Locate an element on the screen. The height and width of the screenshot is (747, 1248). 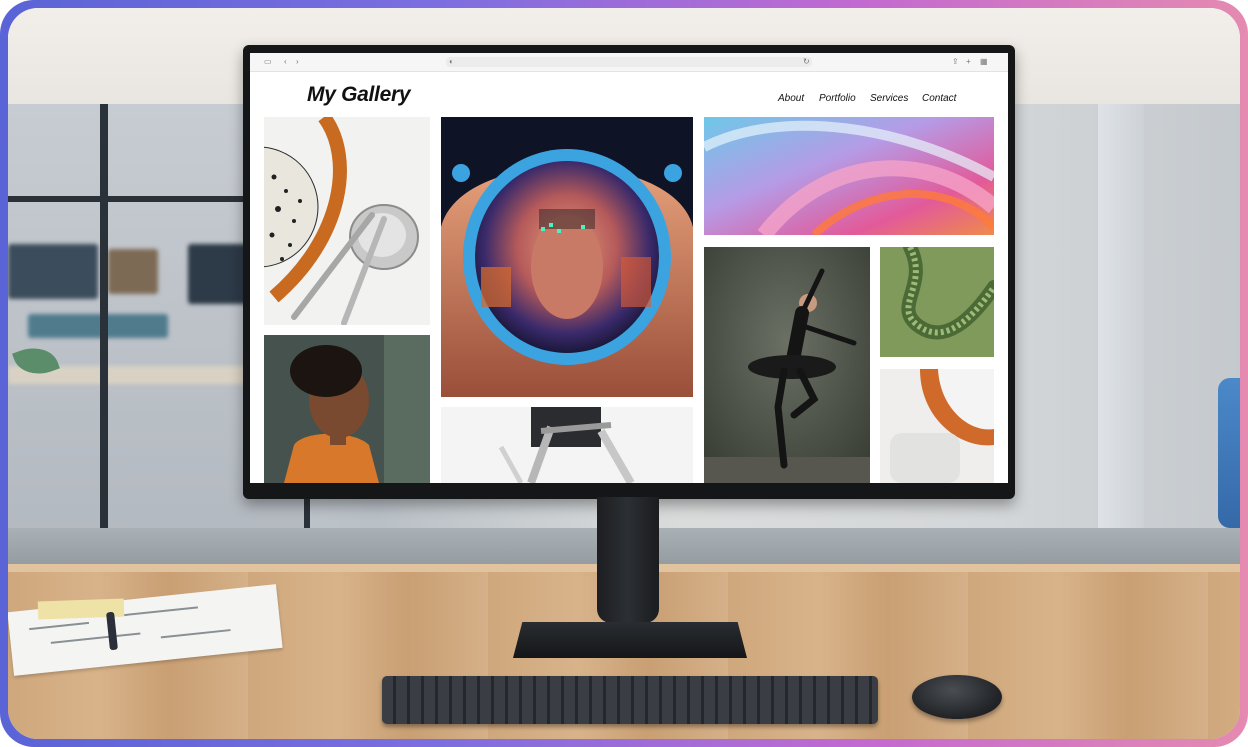
ballerina-tile is located at coordinates (787, 365).